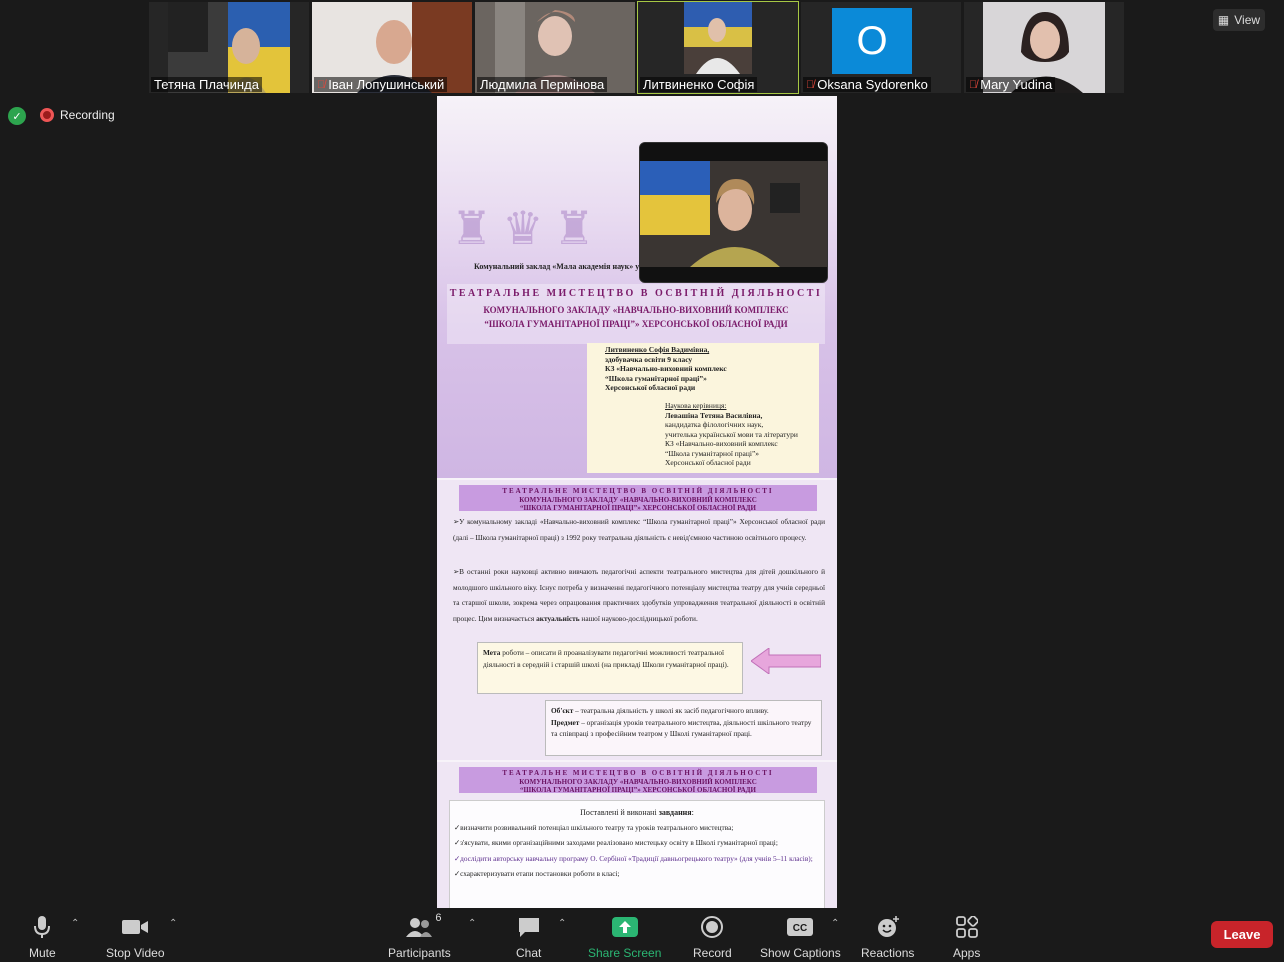 The width and height of the screenshot is (1284, 962). I want to click on mute-button: Mute, so click(42, 937).